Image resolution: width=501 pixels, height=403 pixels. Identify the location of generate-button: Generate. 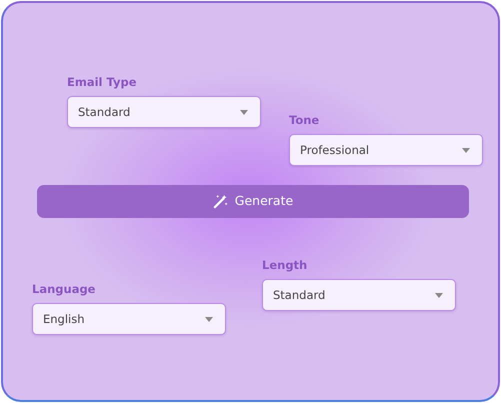
(253, 201).